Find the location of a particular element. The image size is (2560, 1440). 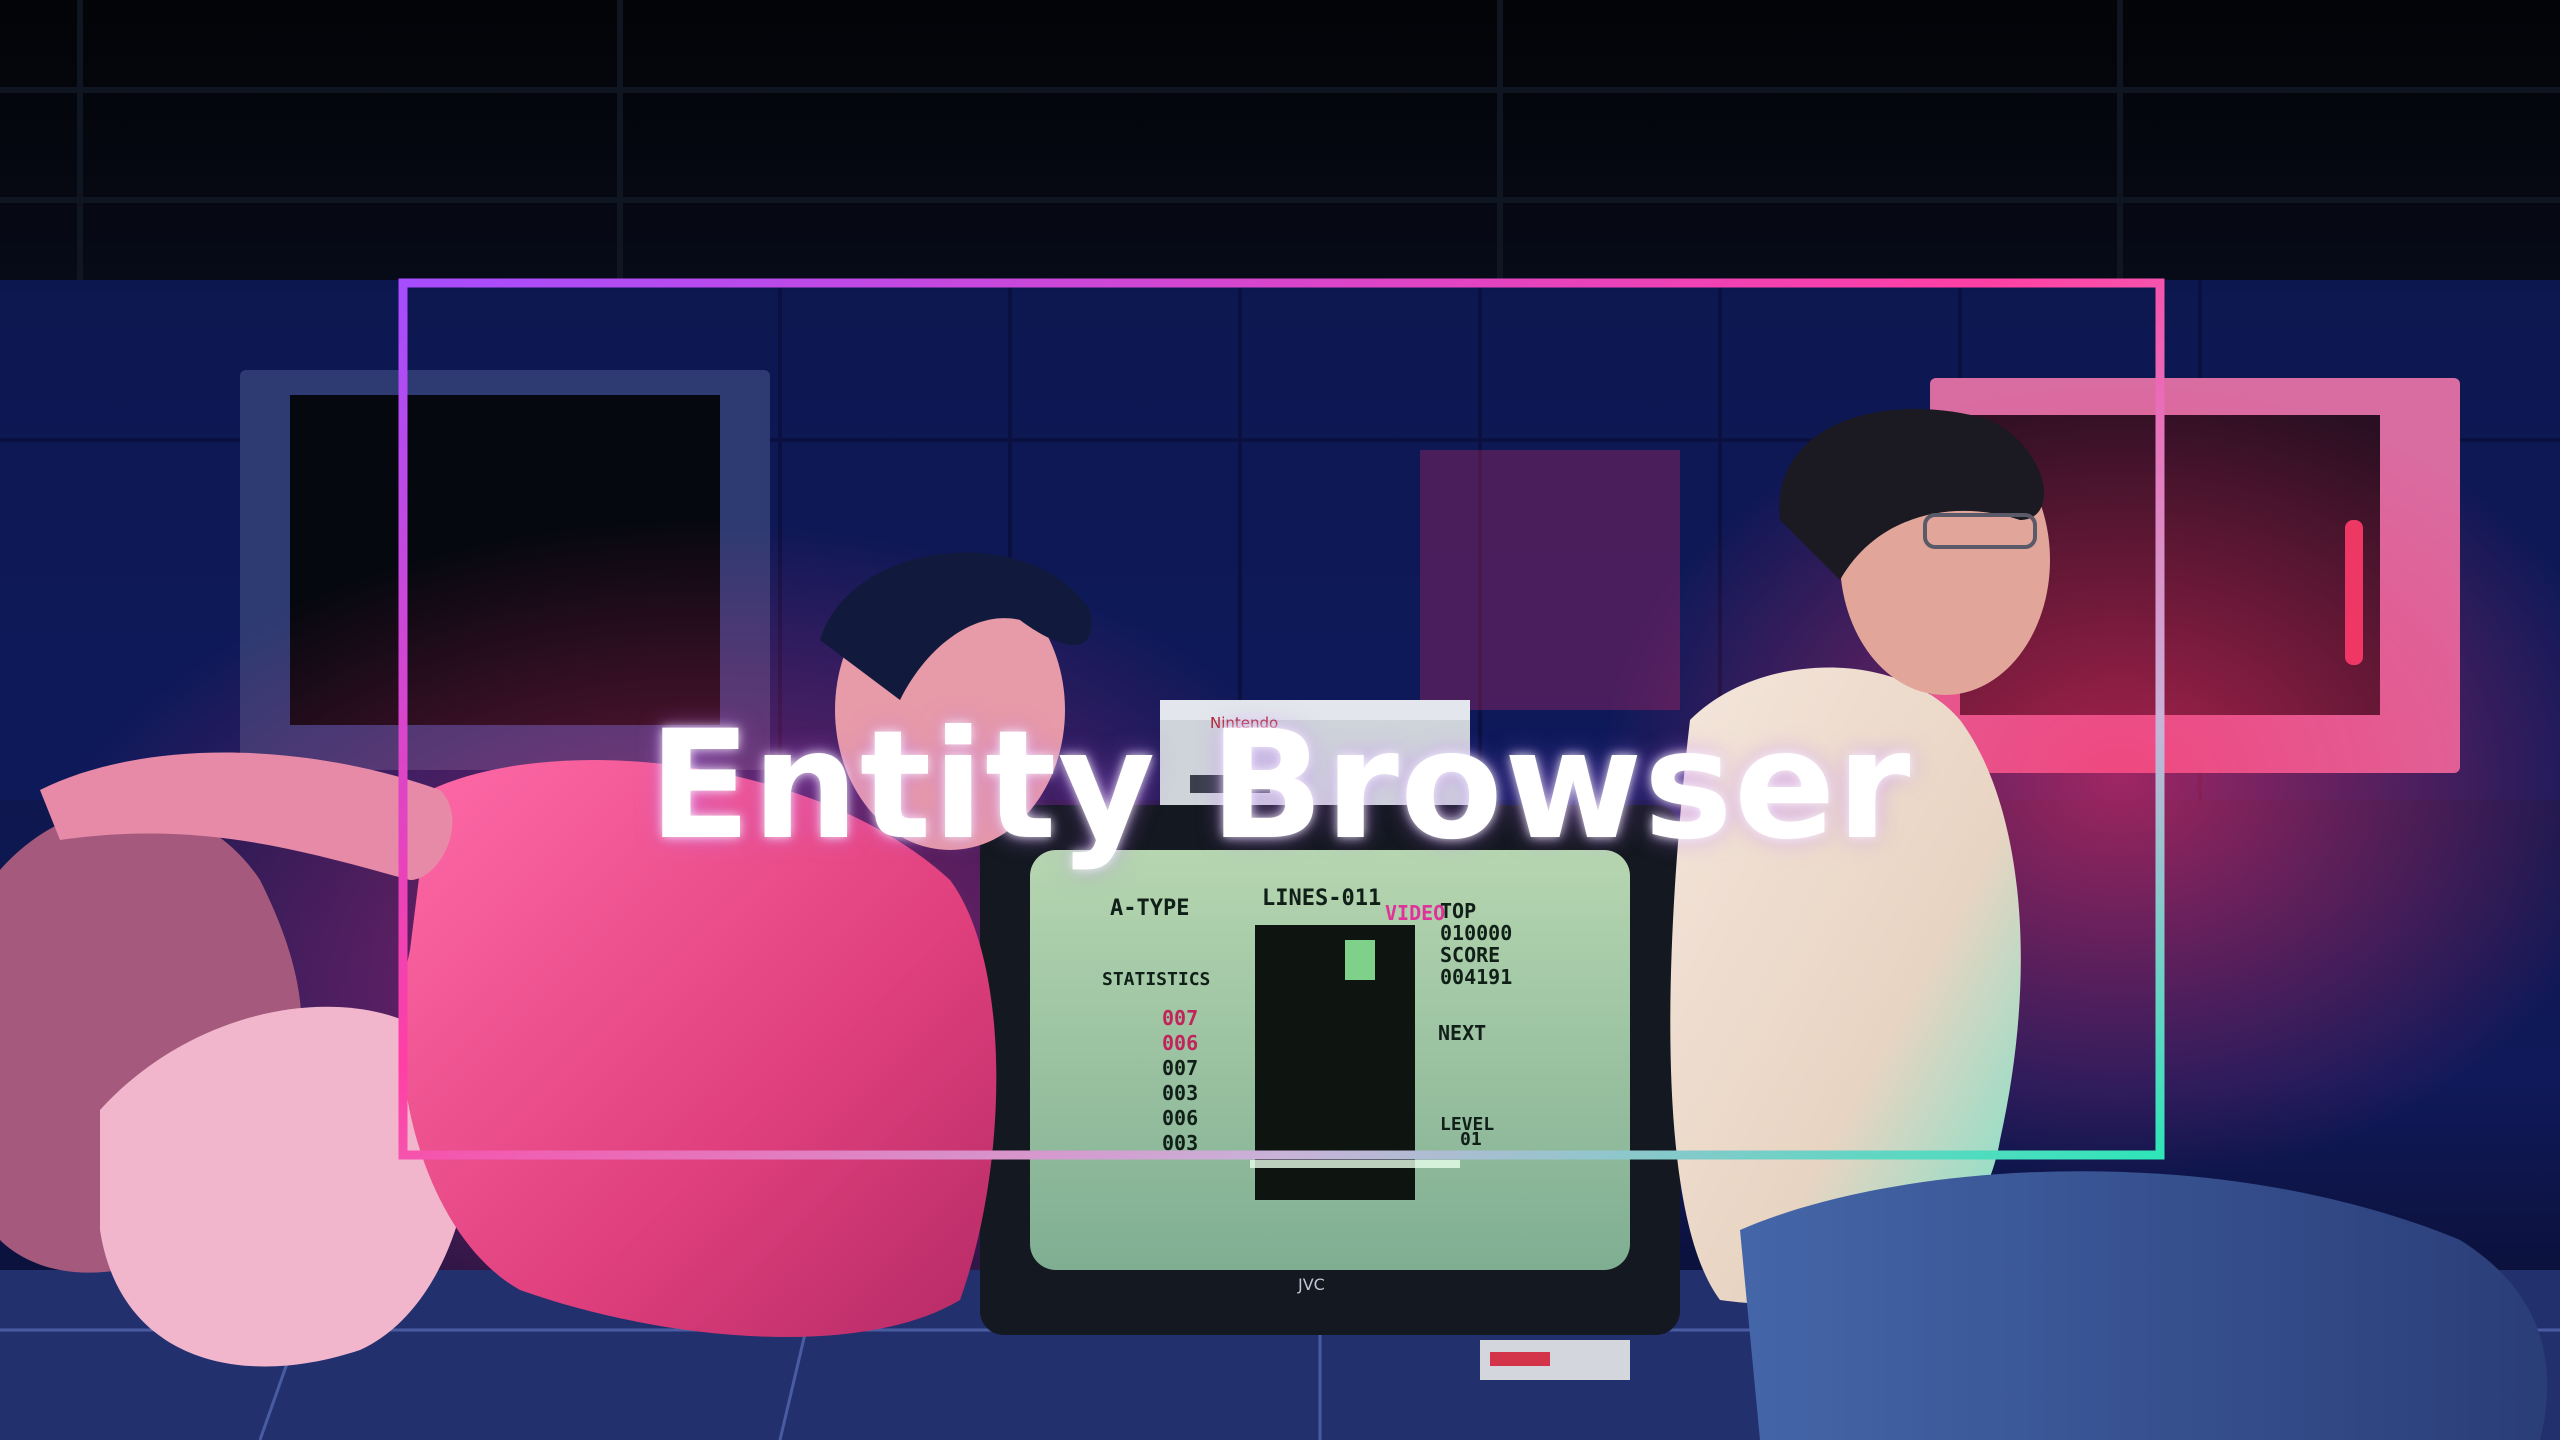

svg-text: TOP is located at coordinates (1458, 911).